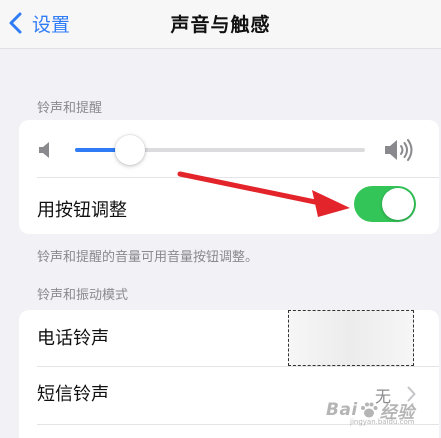  What do you see at coordinates (351, 338) in the screenshot?
I see `redacted-ringtone-value` at bounding box center [351, 338].